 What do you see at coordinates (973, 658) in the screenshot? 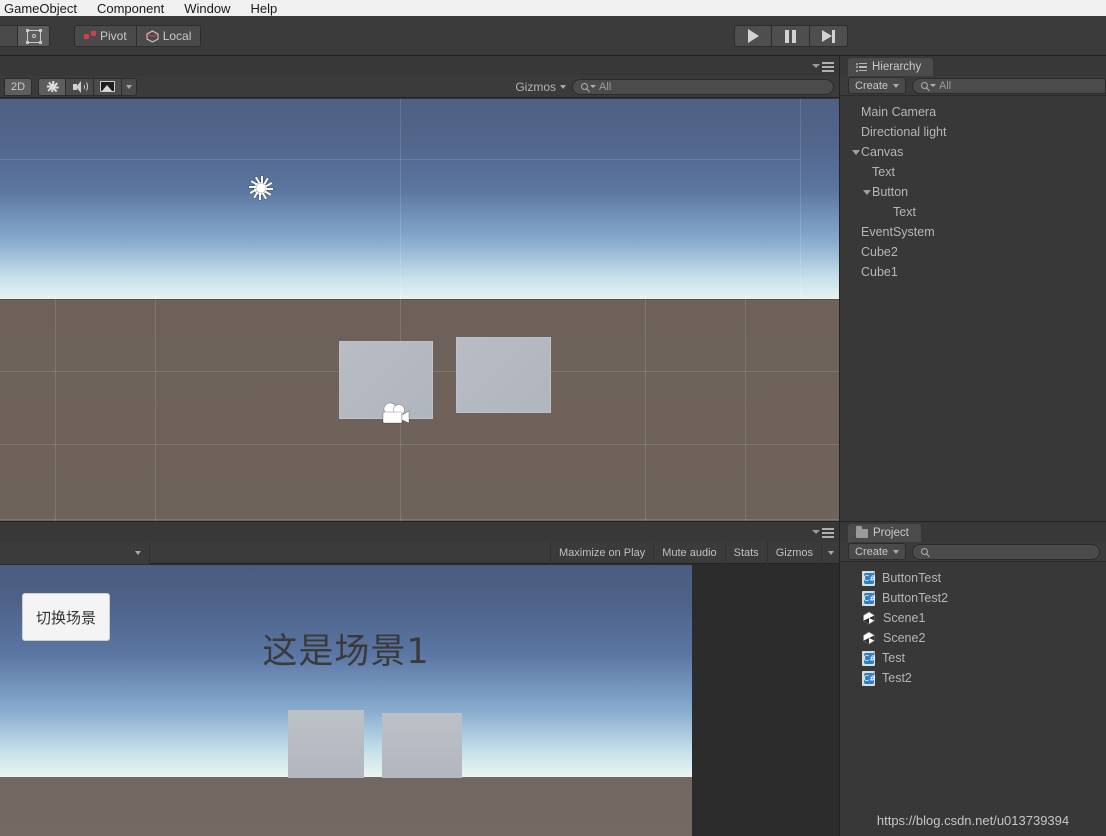
I see `project-asset-test: C# Test` at bounding box center [973, 658].